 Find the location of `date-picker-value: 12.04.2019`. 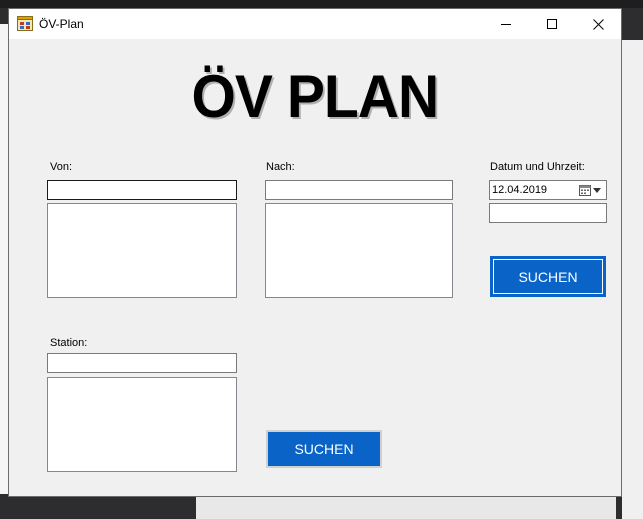

date-picker-value: 12.04.2019 is located at coordinates (520, 190).